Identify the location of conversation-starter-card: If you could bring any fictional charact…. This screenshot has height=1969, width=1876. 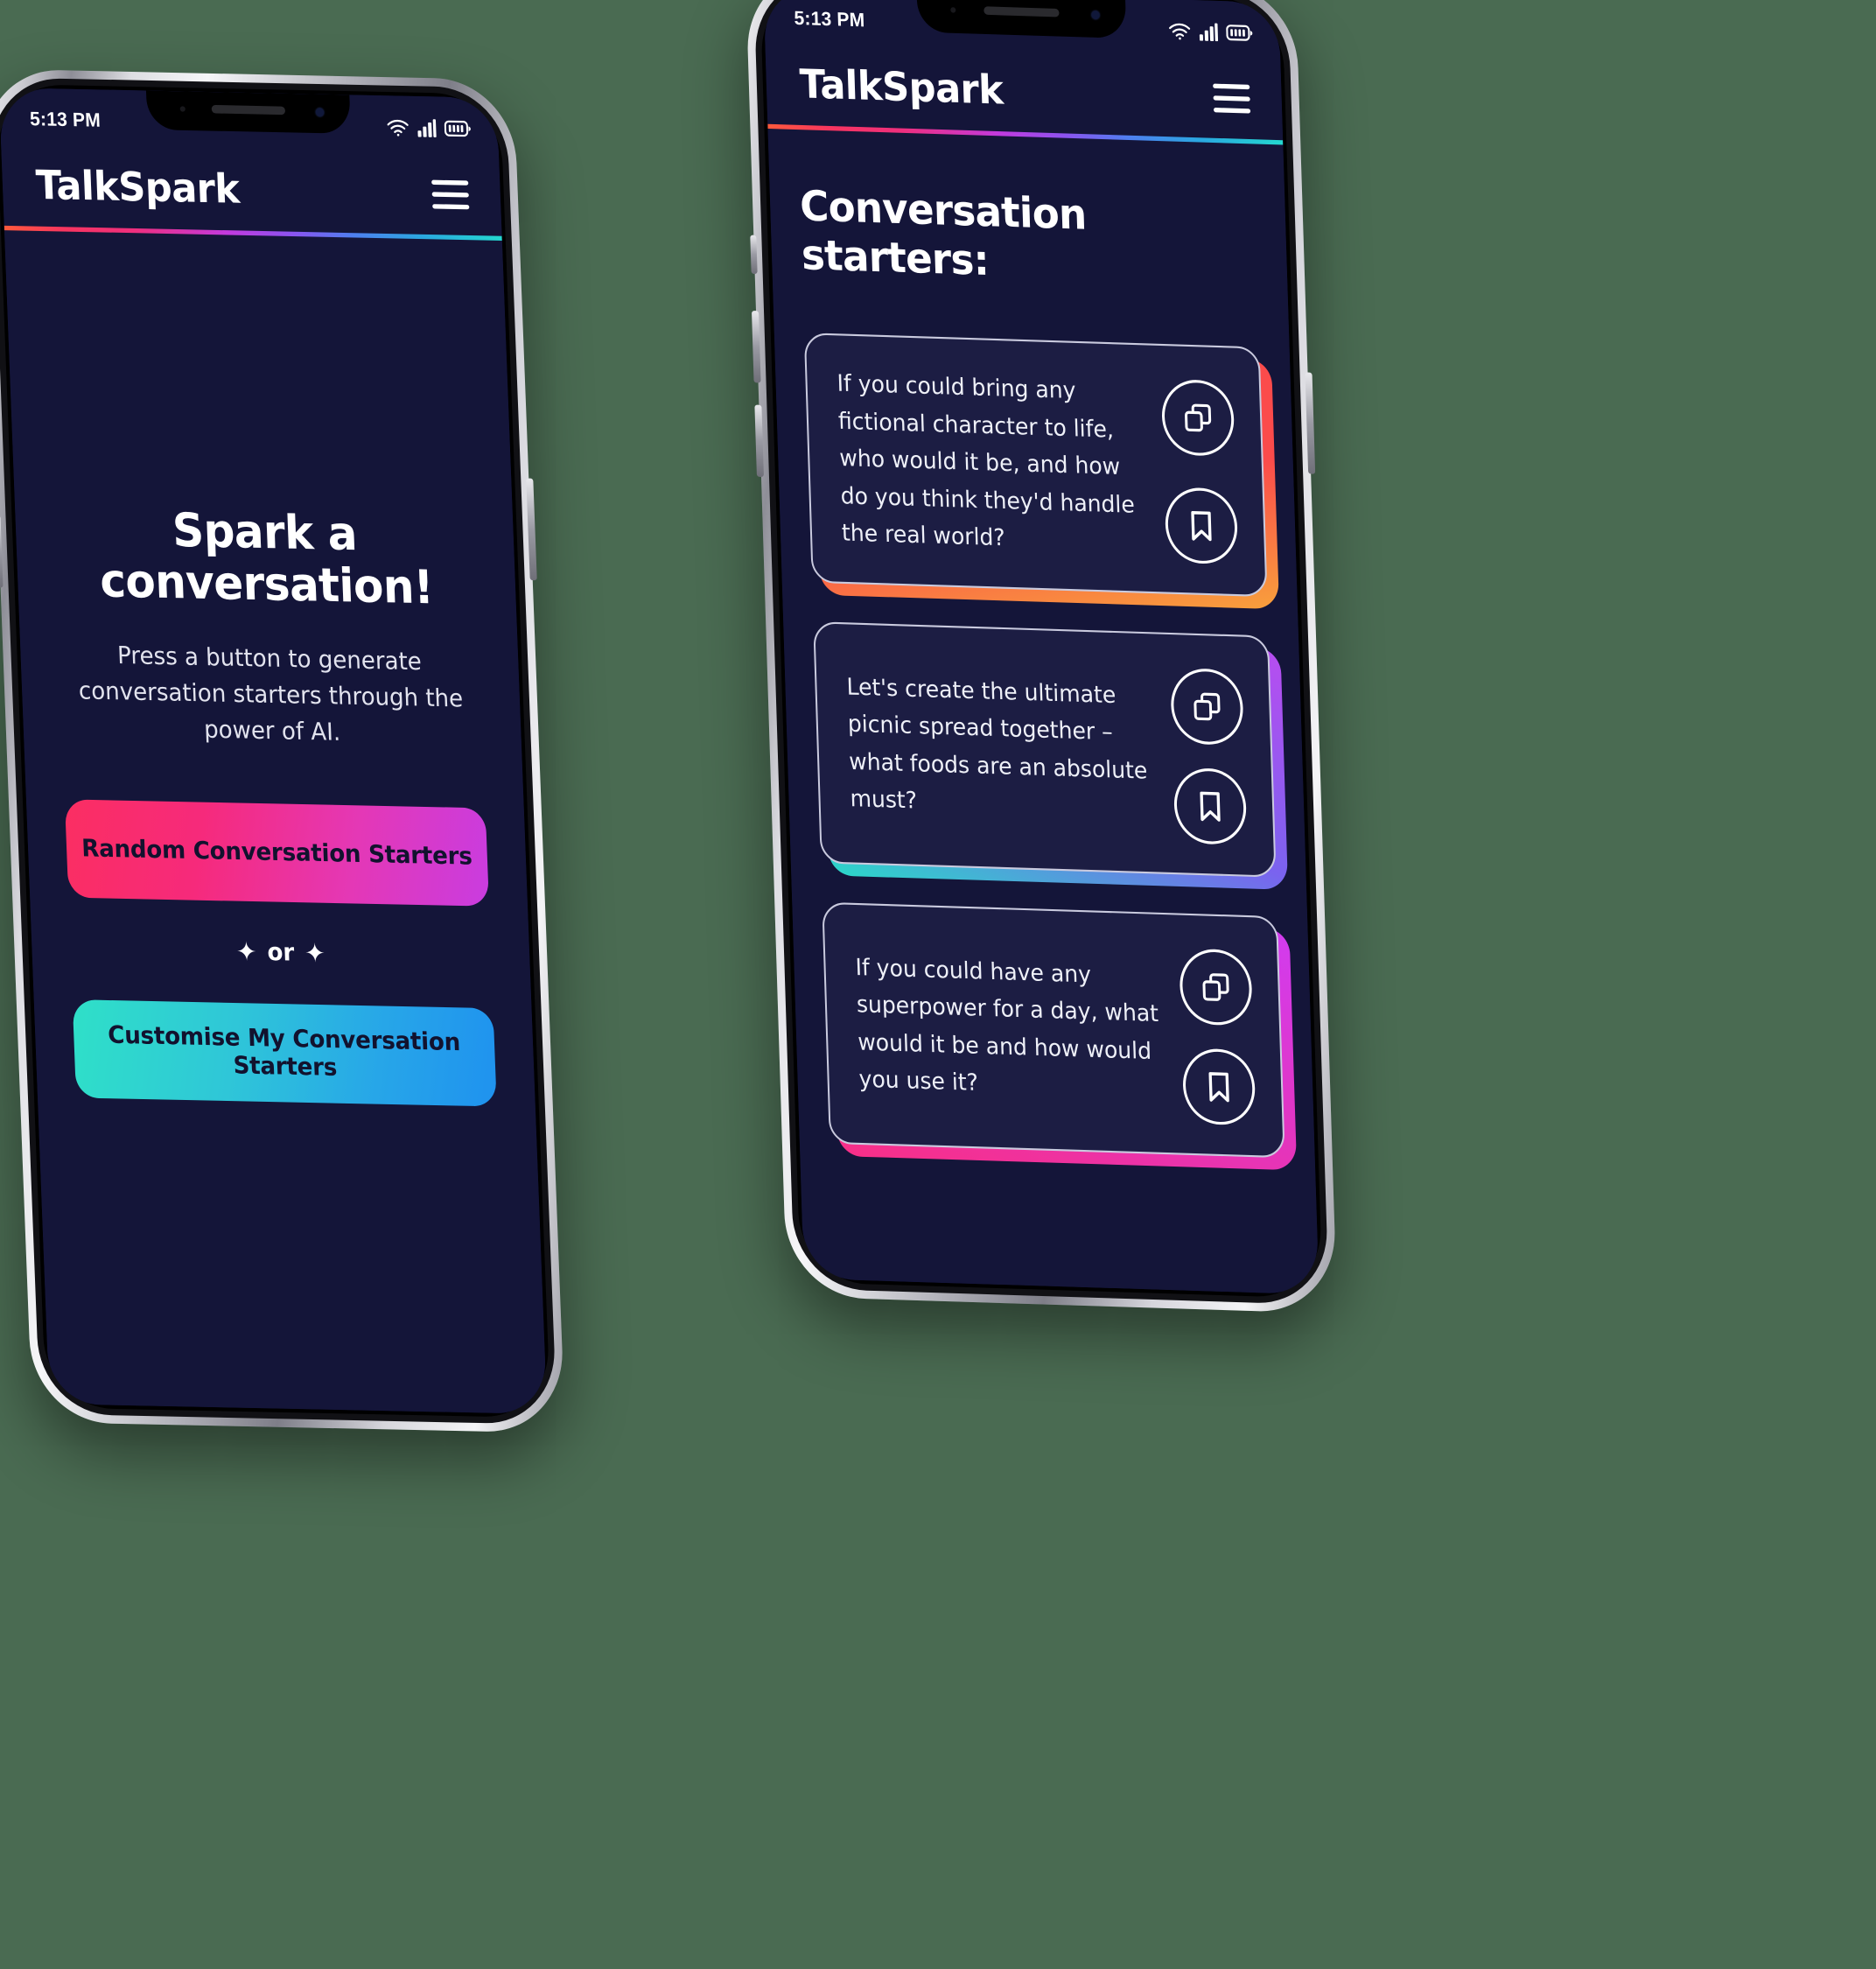
(1035, 465).